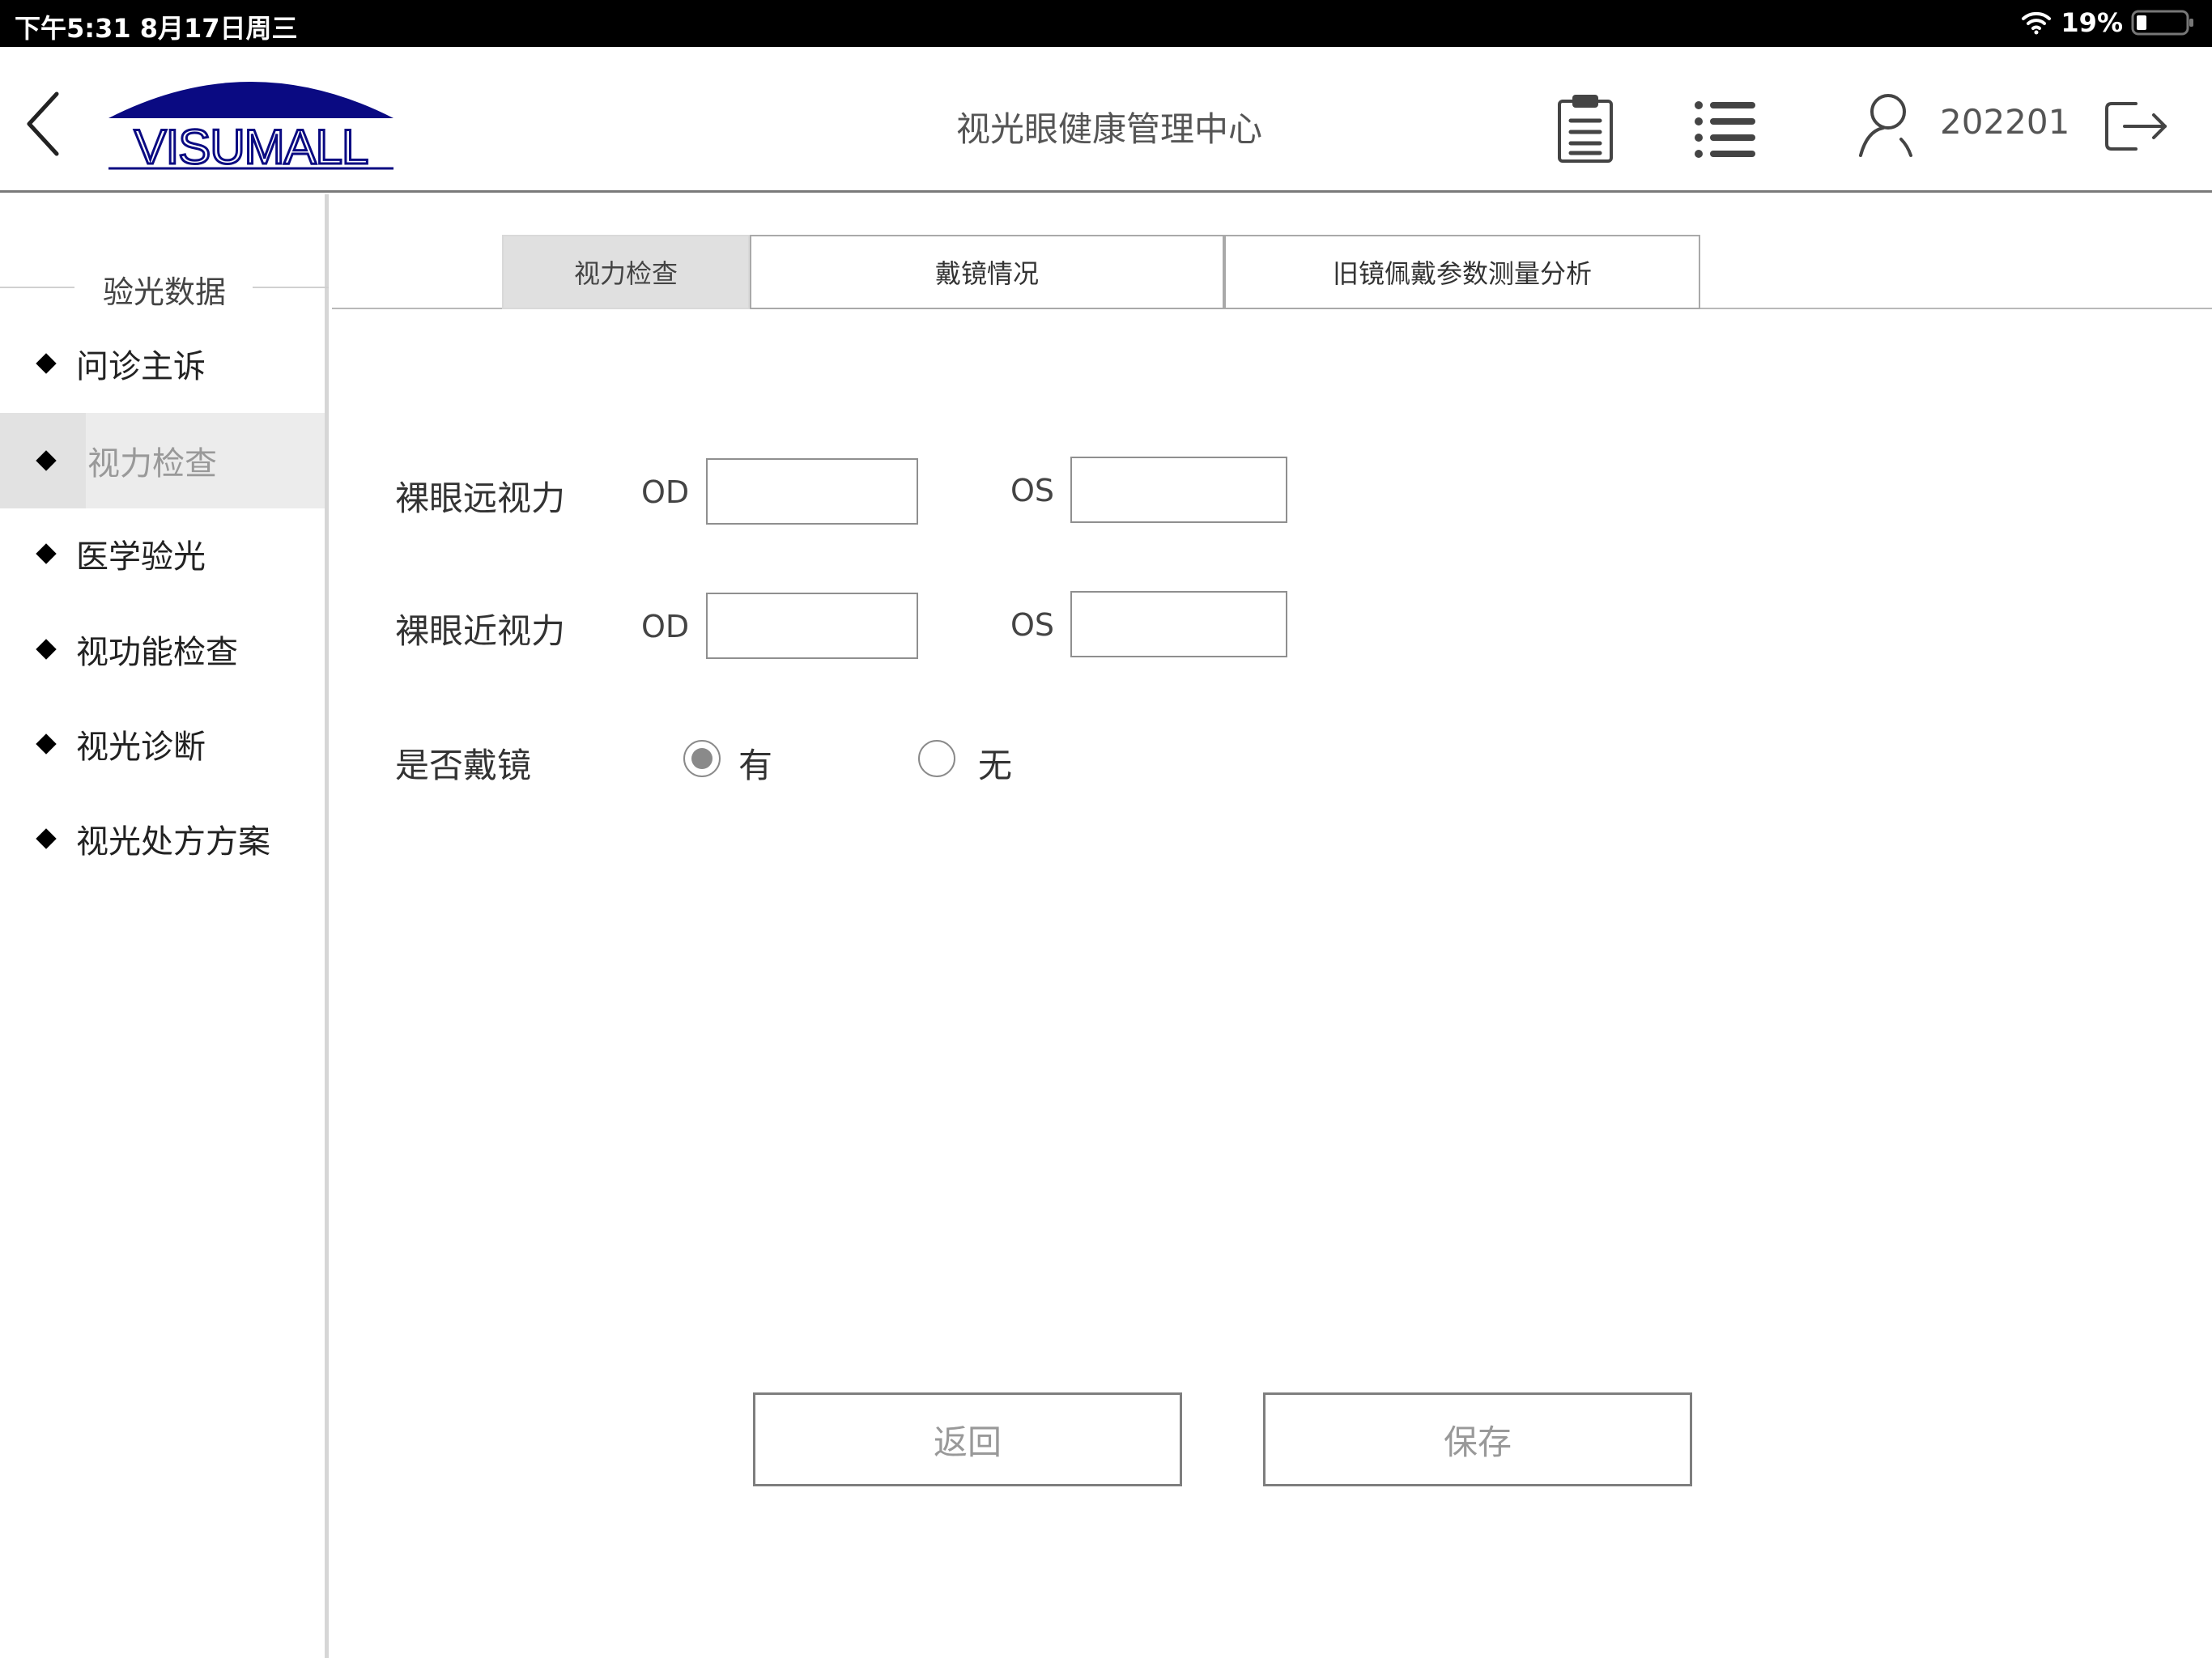 Image resolution: width=2212 pixels, height=1658 pixels. What do you see at coordinates (481, 631) in the screenshot?
I see `near-vision-label: 裸眼近视力` at bounding box center [481, 631].